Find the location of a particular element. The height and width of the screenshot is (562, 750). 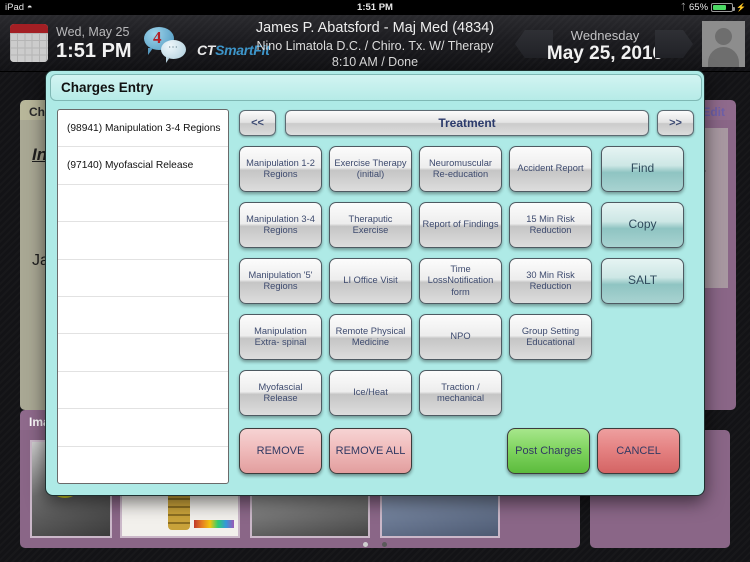

charge-code-button: NPO is located at coordinates (460, 337).